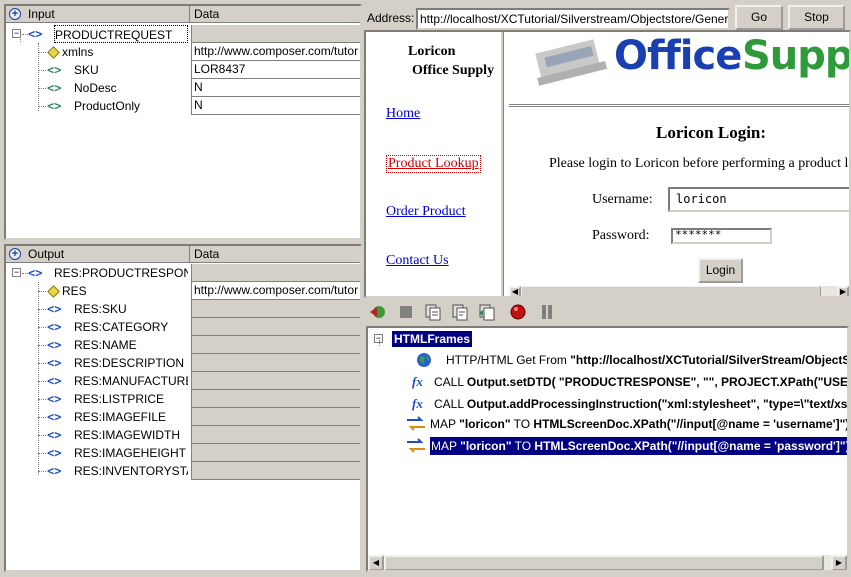 This screenshot has height=577, width=851. I want to click on breakpoint-icon, so click(518, 312).